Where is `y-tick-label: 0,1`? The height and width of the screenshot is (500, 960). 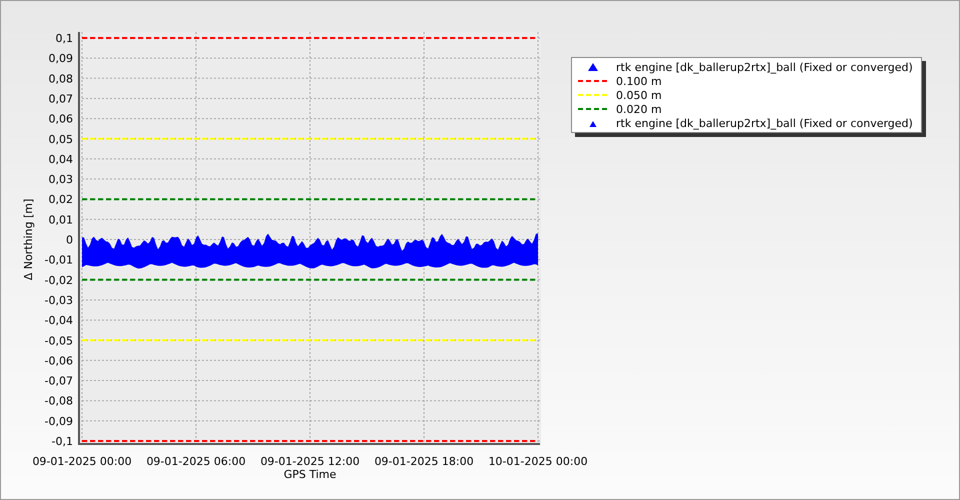 y-tick-label: 0,1 is located at coordinates (64, 38).